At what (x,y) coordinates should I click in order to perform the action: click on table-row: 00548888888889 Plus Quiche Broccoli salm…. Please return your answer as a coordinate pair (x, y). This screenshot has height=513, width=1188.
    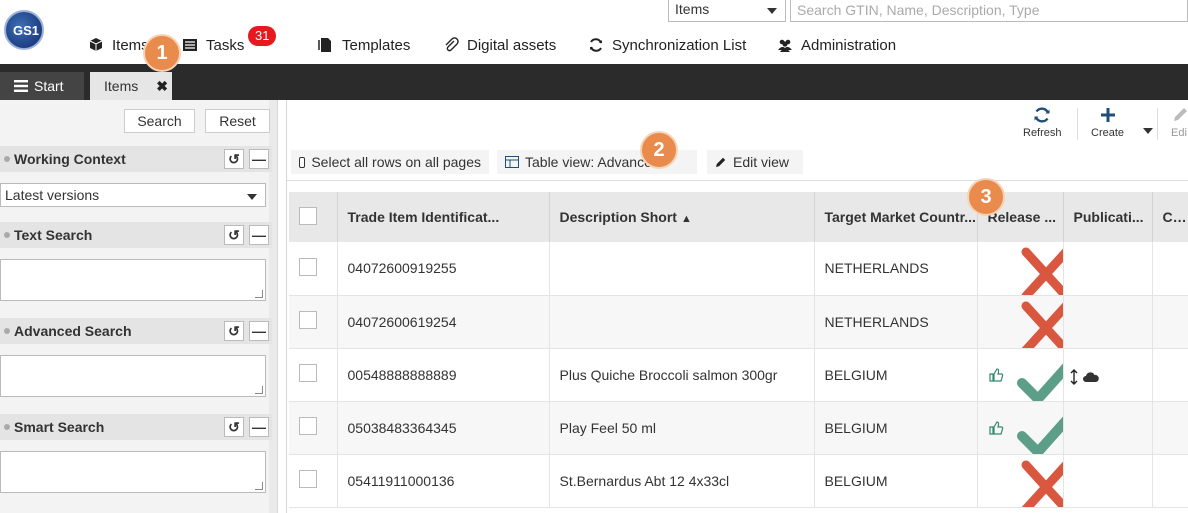
    Looking at the image, I should click on (738, 375).